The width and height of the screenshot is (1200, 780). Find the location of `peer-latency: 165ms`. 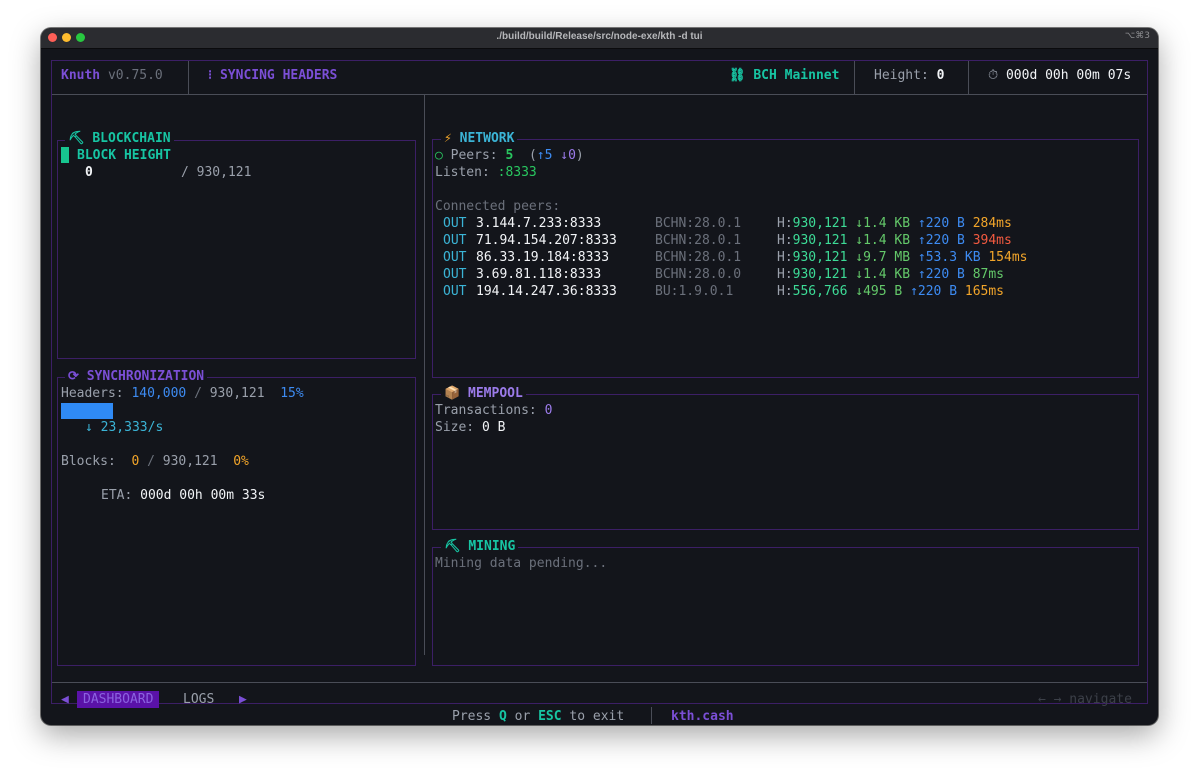

peer-latency: 165ms is located at coordinates (984, 291).